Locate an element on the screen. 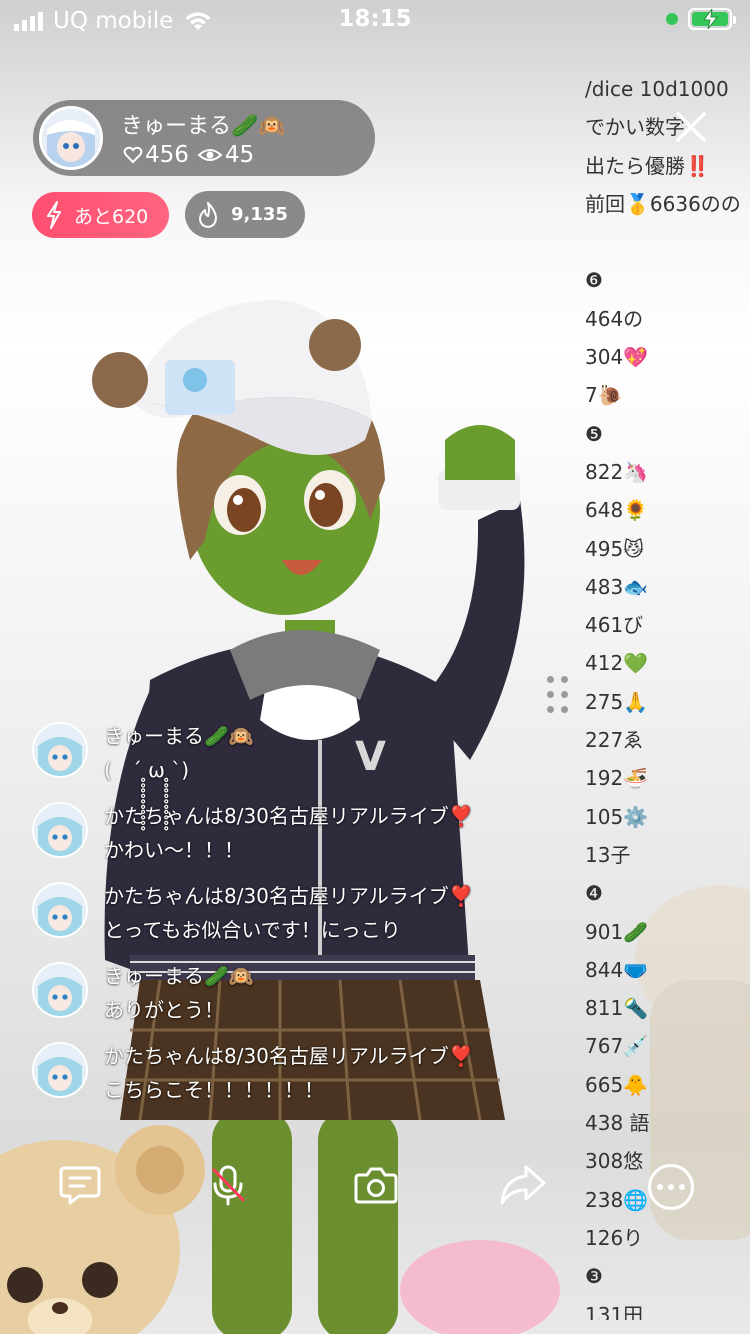 The width and height of the screenshot is (750, 1334). side-panel-line: 105⚙️ is located at coordinates (617, 816).